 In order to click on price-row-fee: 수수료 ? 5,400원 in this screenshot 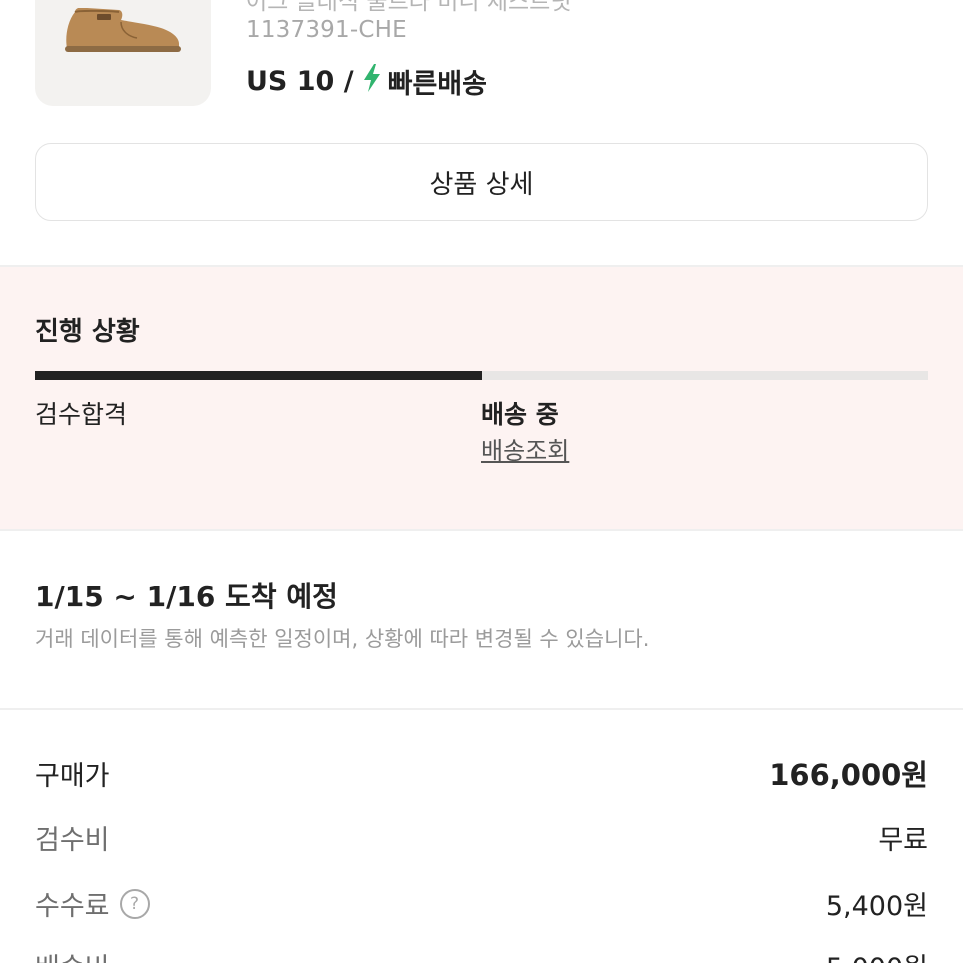, I will do `click(481, 903)`.